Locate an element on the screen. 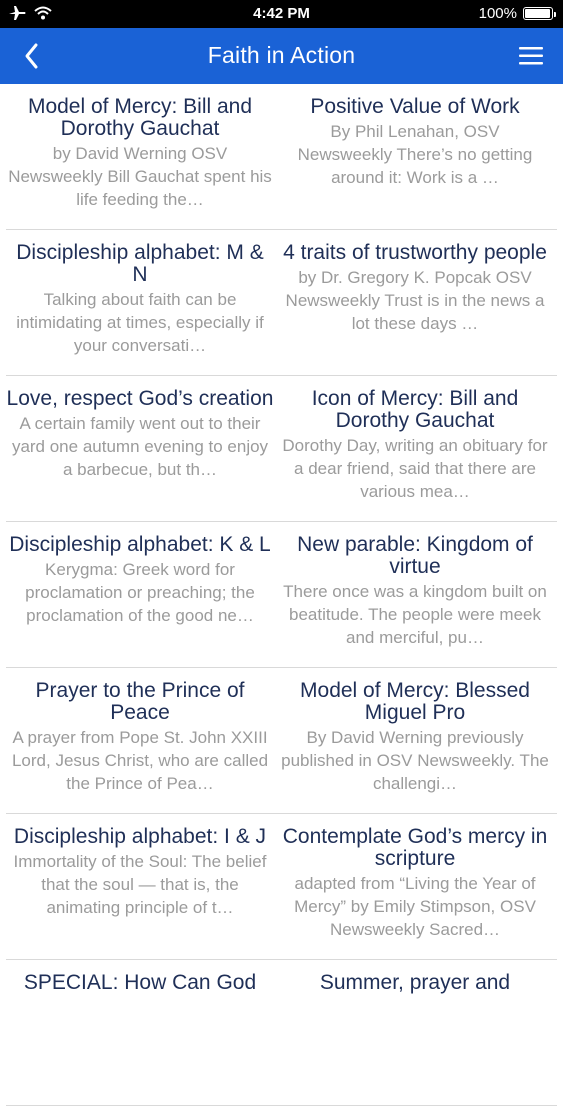 The width and height of the screenshot is (563, 1106). page-title: Faith in Action is located at coordinates (281, 55).